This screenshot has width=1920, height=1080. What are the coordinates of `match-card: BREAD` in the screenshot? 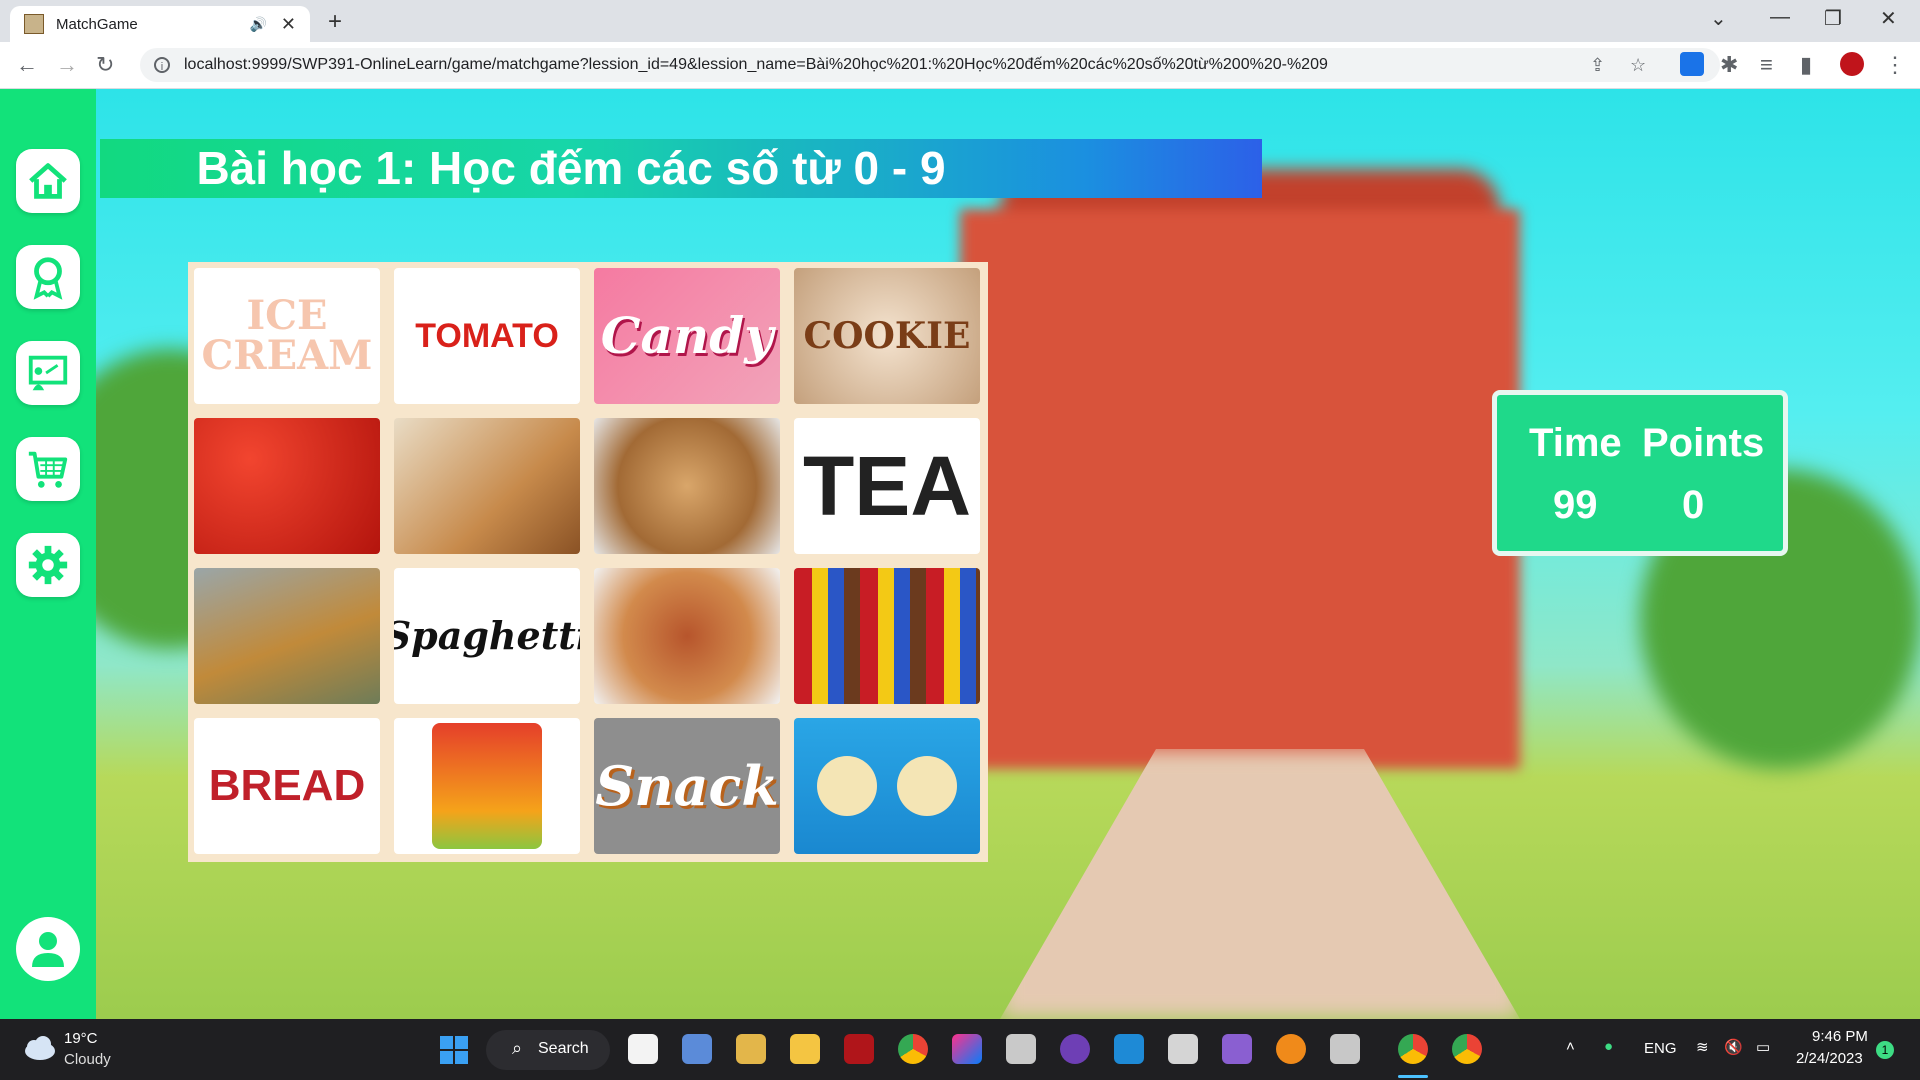 It's located at (287, 786).